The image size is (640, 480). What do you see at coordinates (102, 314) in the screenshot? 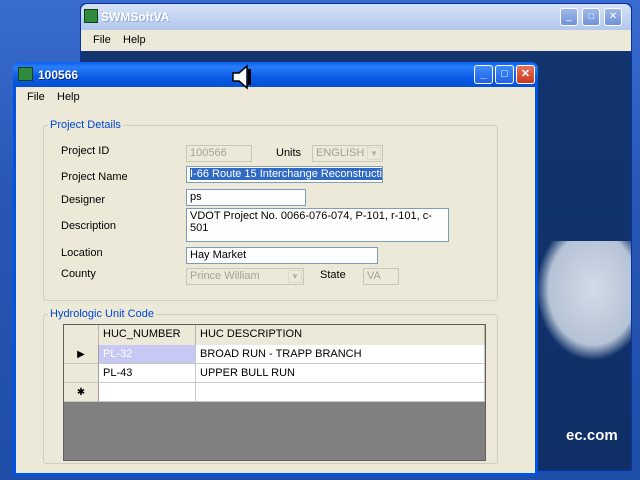
I see `huc-group-label: Hydrologic Unit Code` at bounding box center [102, 314].